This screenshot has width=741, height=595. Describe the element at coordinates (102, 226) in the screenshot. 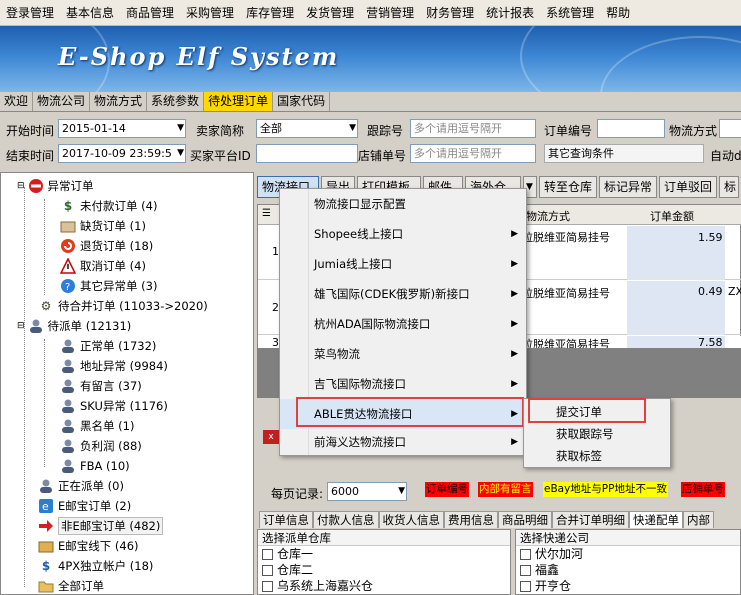

I see `tree-item-out-of-stock: 缺货订单 (1)` at that location.